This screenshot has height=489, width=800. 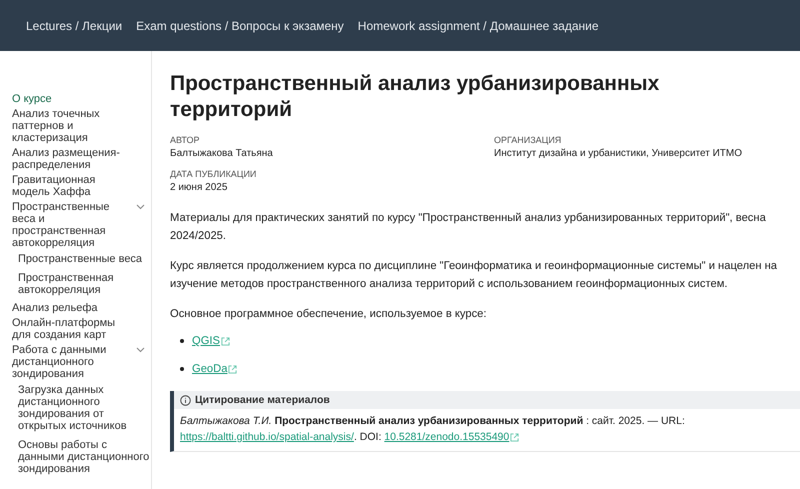 What do you see at coordinates (211, 341) in the screenshot?
I see `software-link: QGIS` at bounding box center [211, 341].